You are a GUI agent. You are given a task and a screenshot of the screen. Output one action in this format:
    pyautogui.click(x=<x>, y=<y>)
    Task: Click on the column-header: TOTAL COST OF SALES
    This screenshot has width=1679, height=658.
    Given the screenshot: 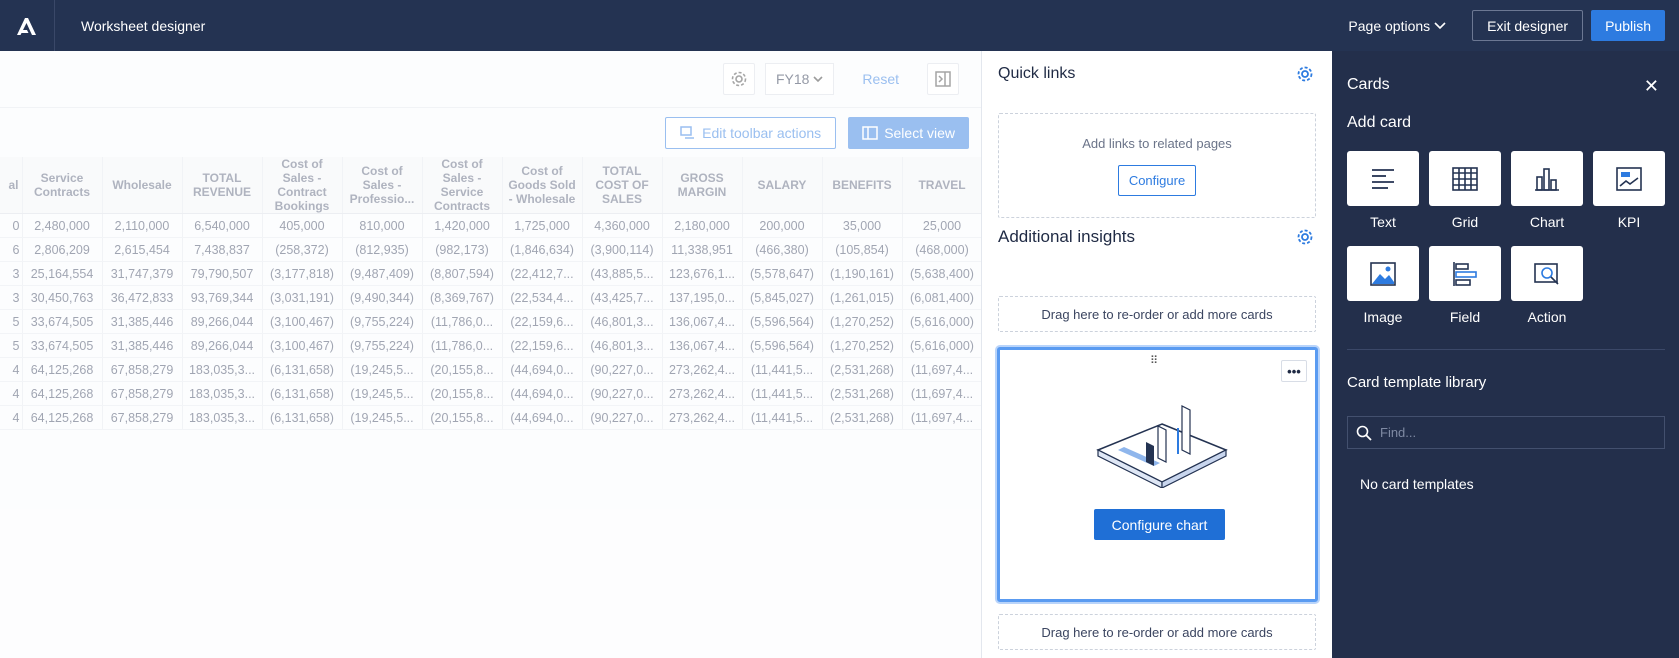 What is the action you would take?
    pyautogui.click(x=622, y=185)
    